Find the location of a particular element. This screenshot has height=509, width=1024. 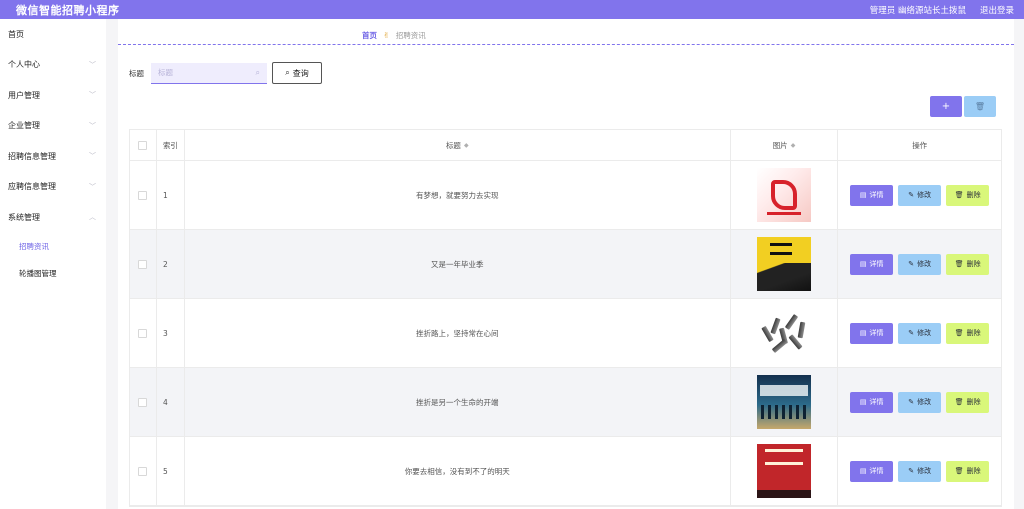

sort-icon: ◆ is located at coordinates (466, 145).